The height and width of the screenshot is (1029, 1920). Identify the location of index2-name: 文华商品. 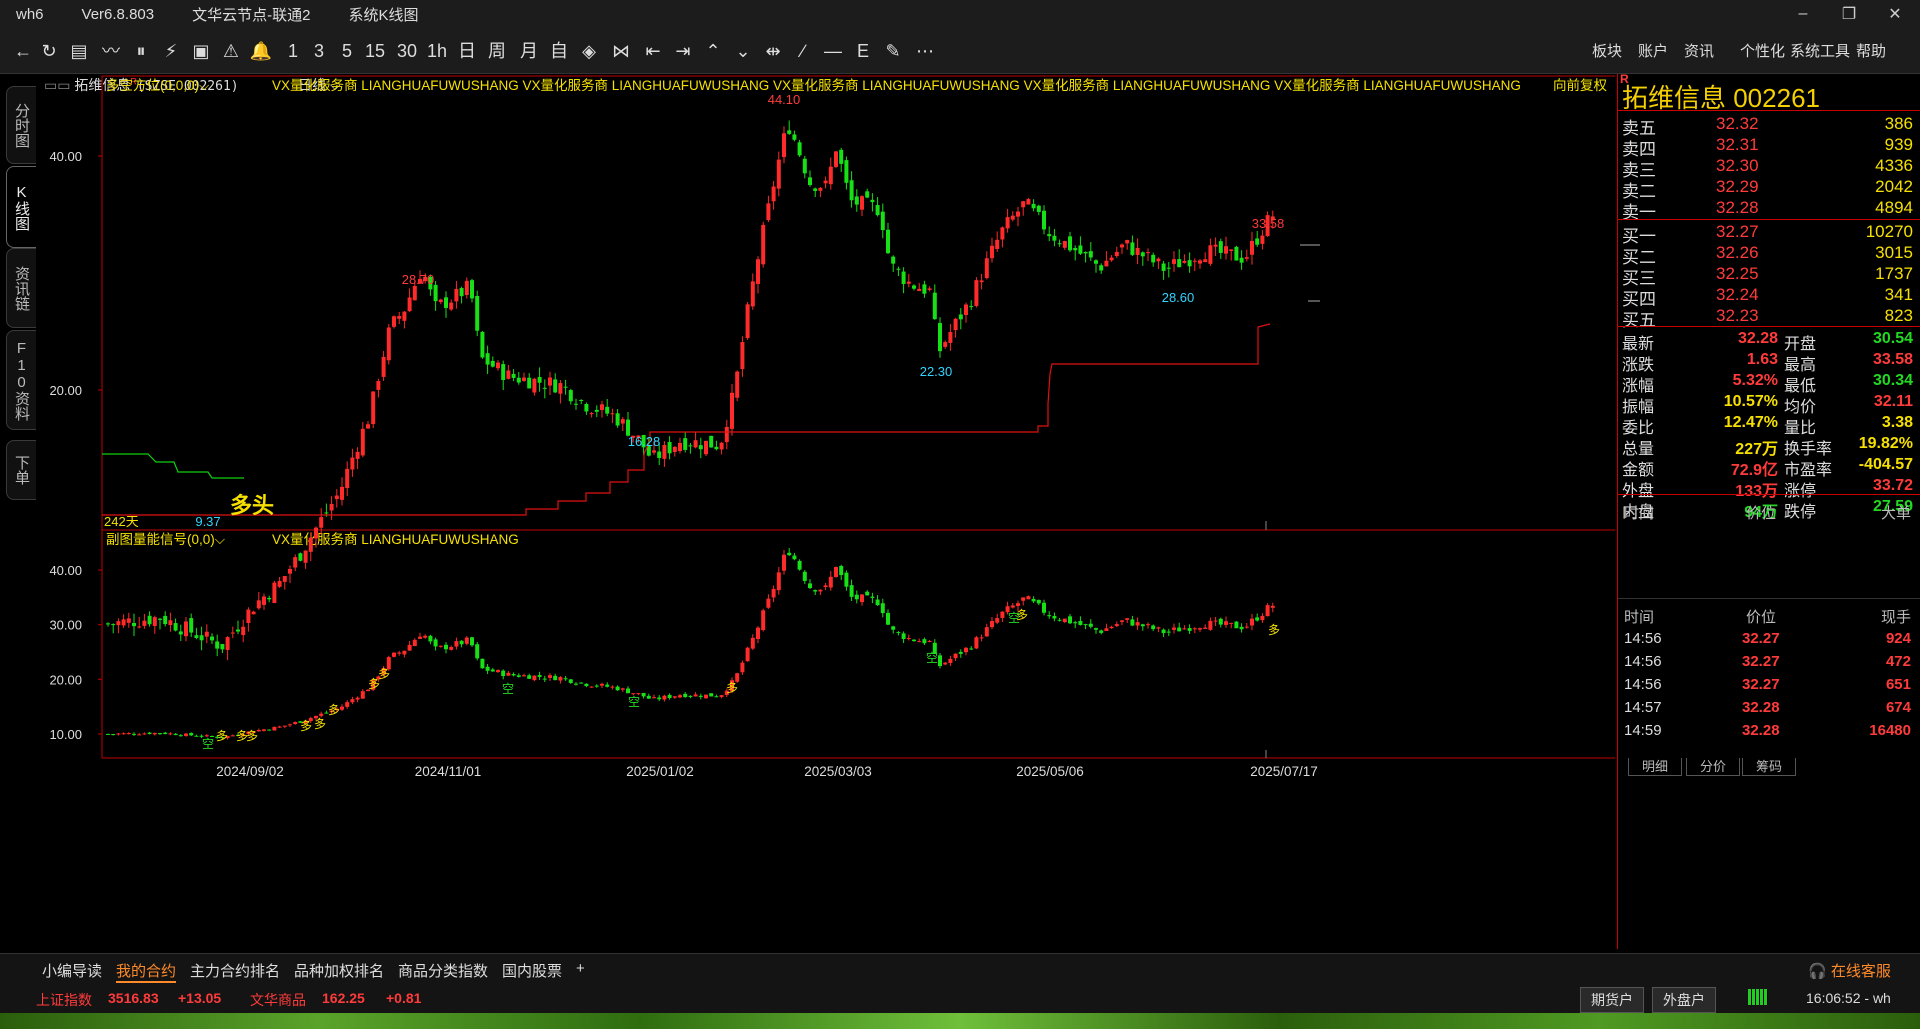
(278, 1000).